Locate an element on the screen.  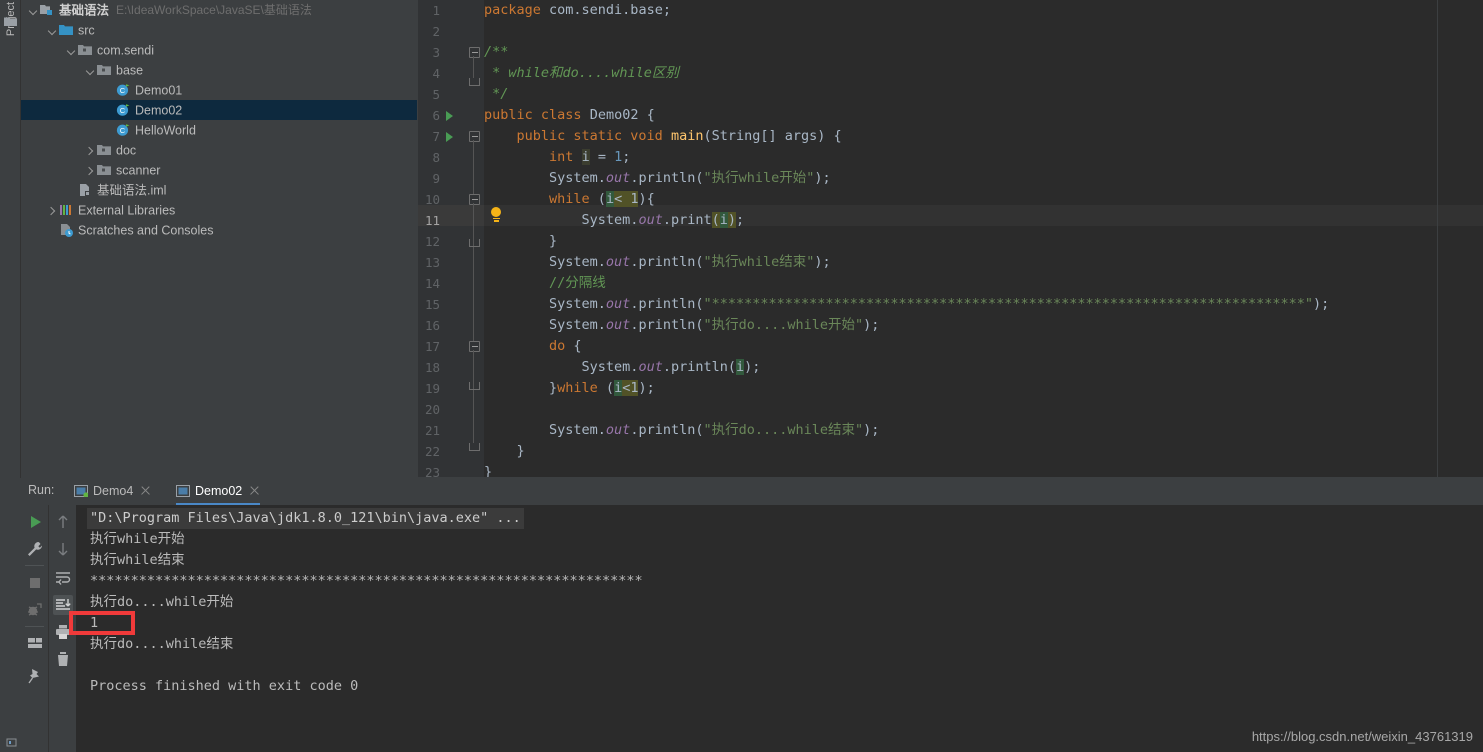
soft-wrap-button is located at coordinates (63, 578).